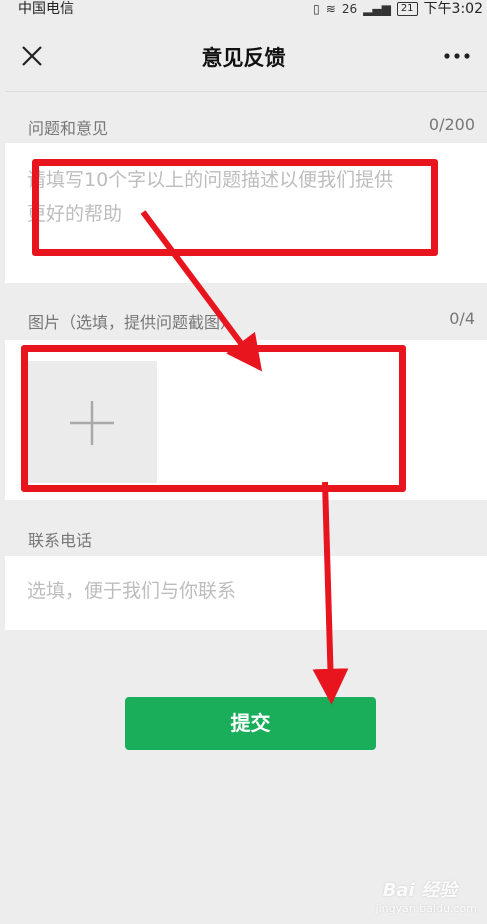 This screenshot has height=924, width=487. I want to click on page-title: 意见反馈, so click(243, 58).